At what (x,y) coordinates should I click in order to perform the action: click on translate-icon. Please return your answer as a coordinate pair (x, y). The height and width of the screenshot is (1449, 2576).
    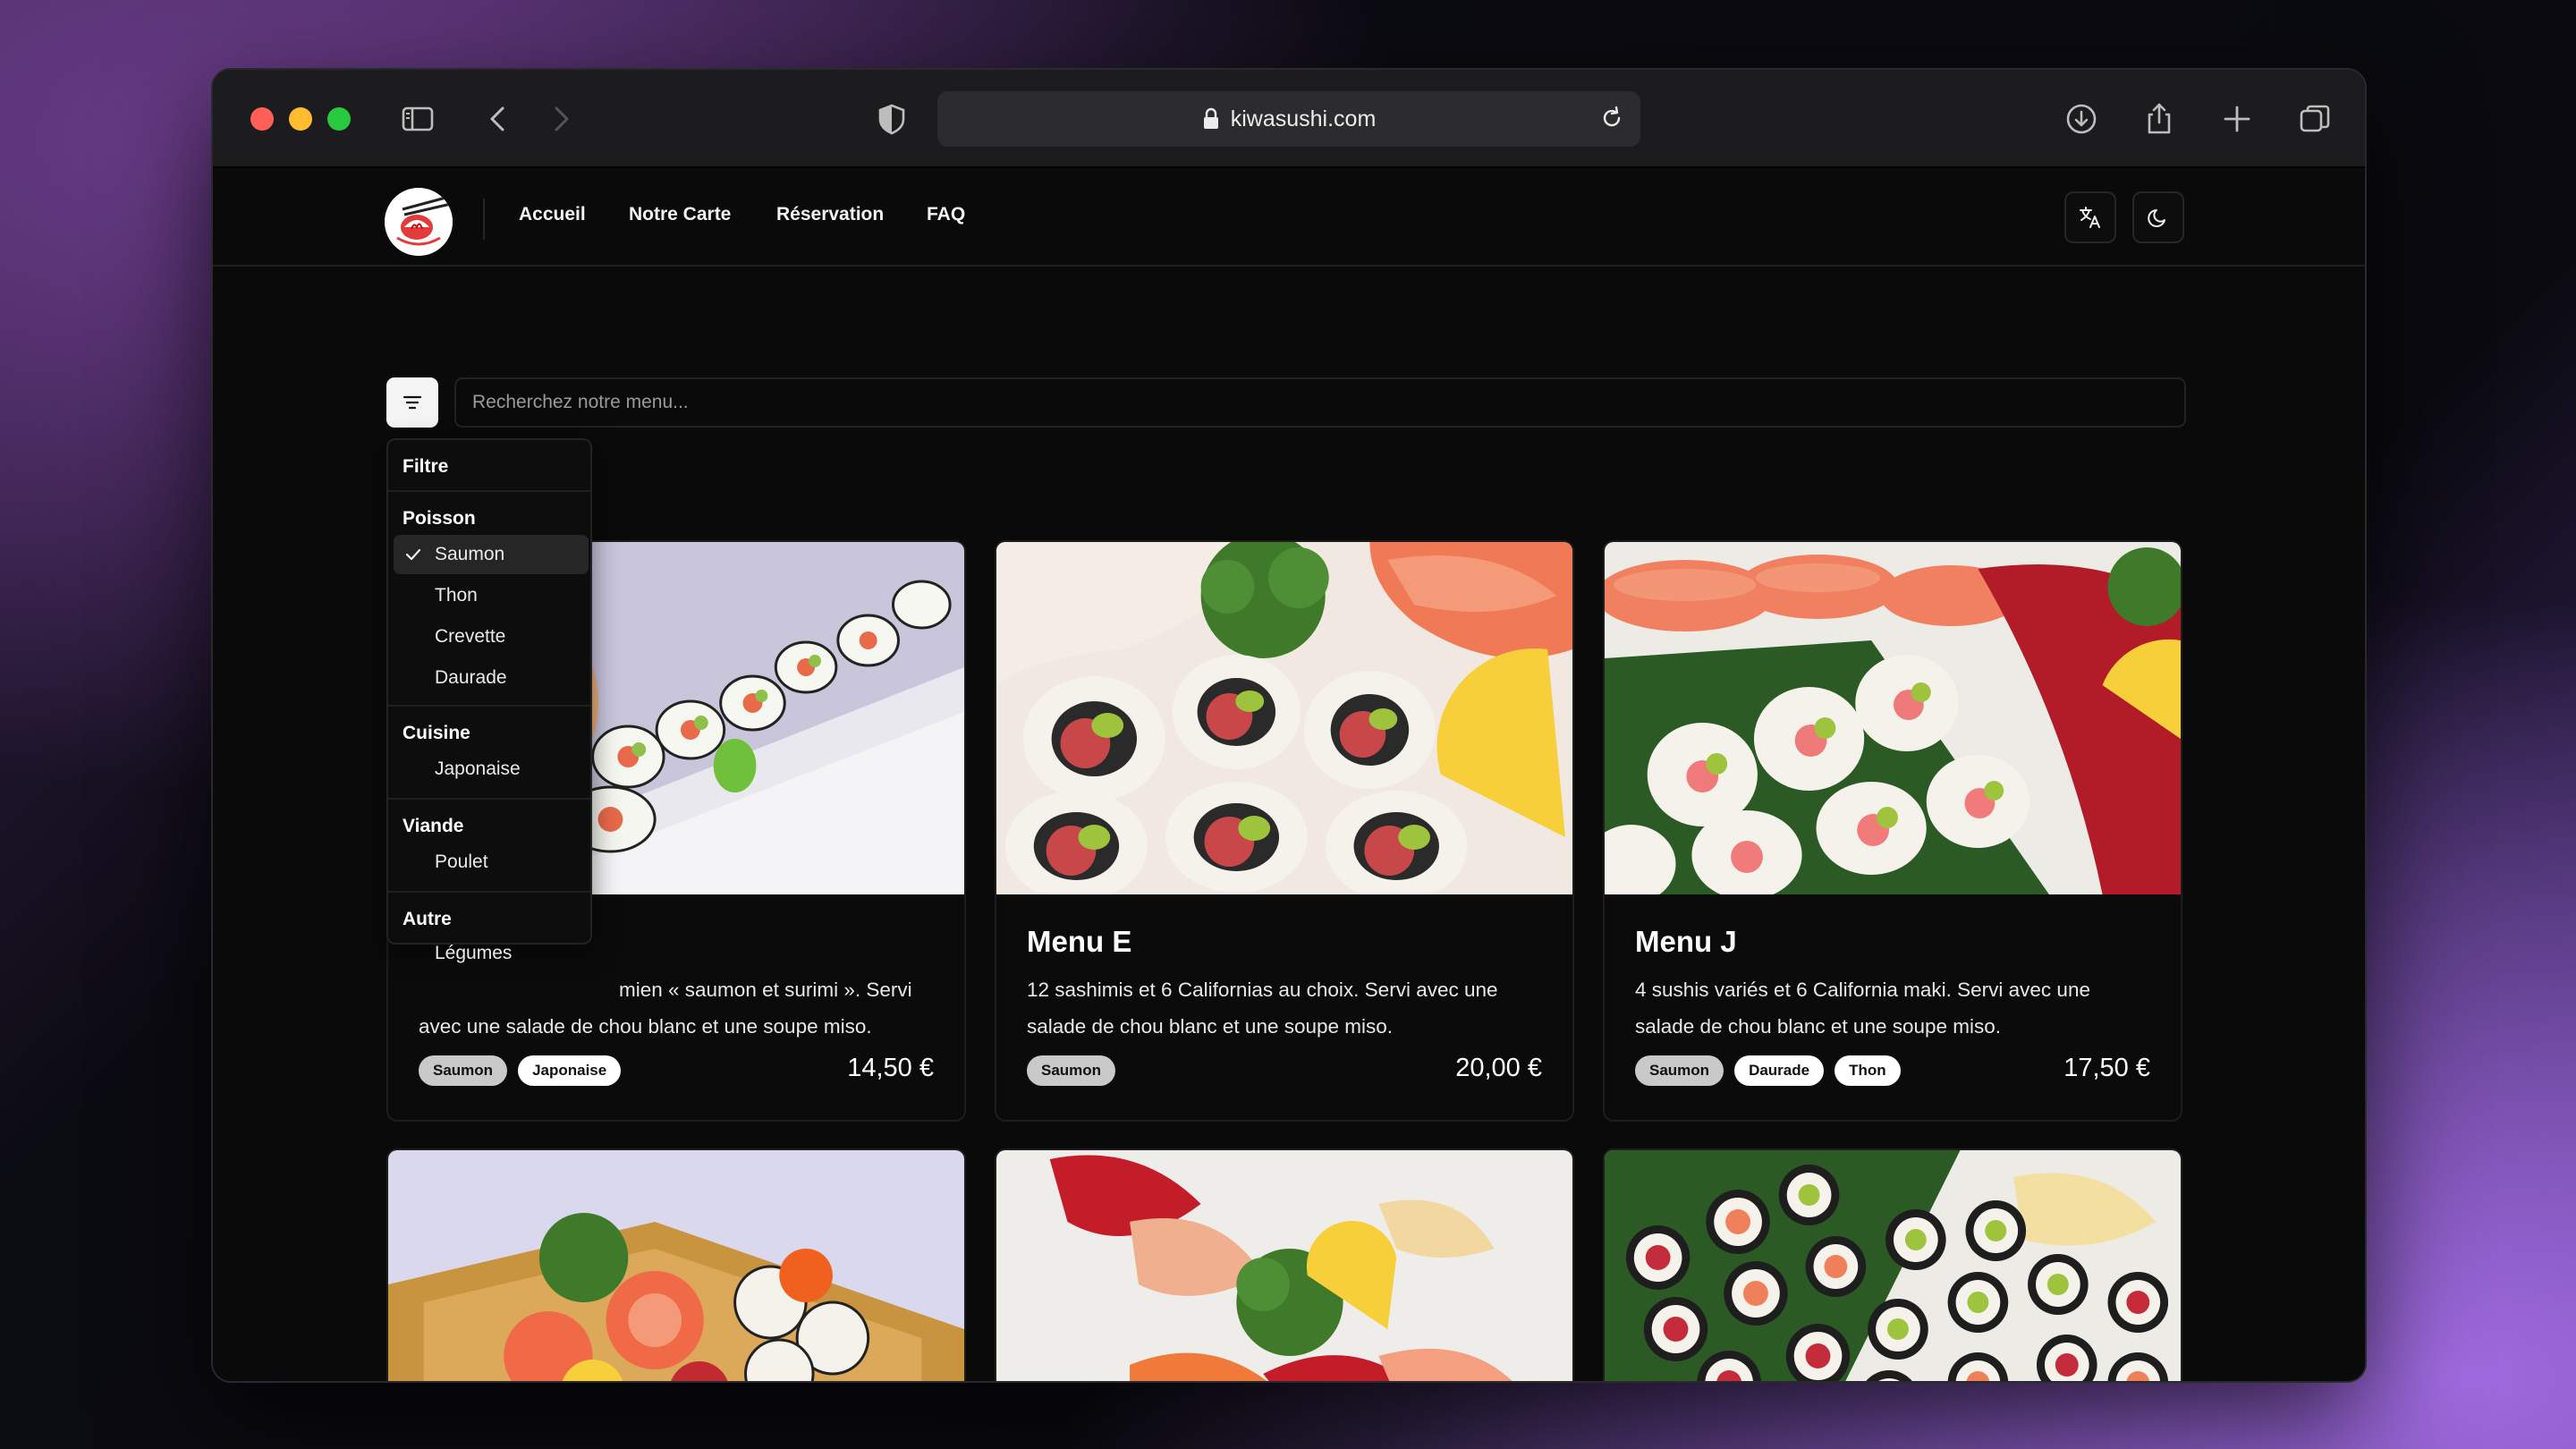
    Looking at the image, I should click on (2090, 217).